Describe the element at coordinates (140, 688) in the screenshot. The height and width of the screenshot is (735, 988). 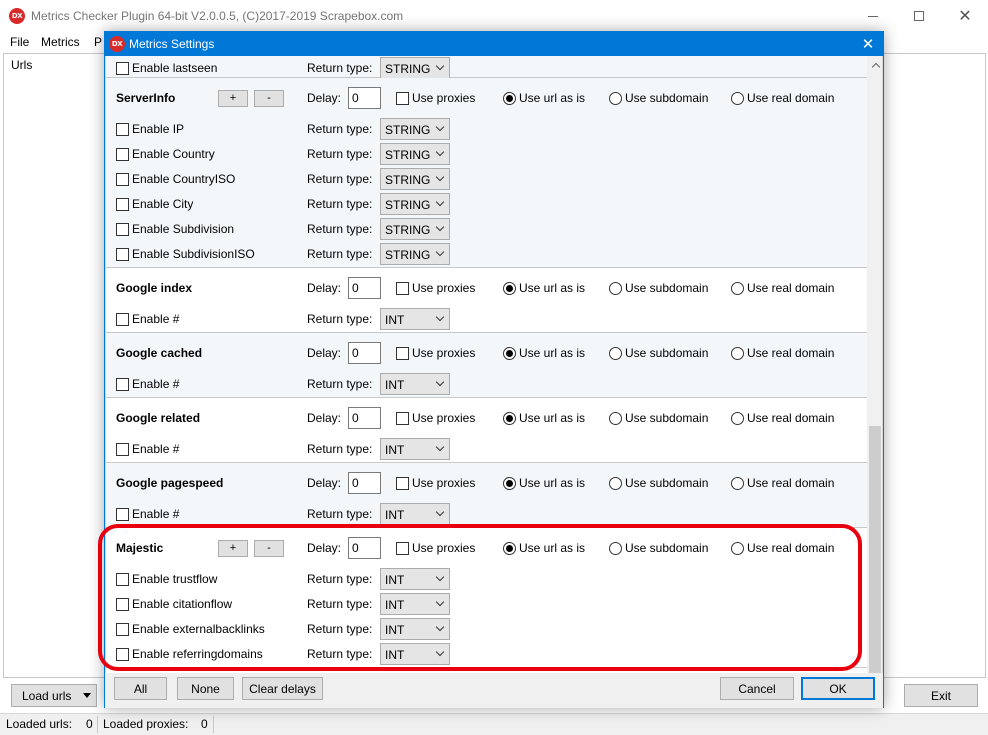
I see `all-button: All` at that location.